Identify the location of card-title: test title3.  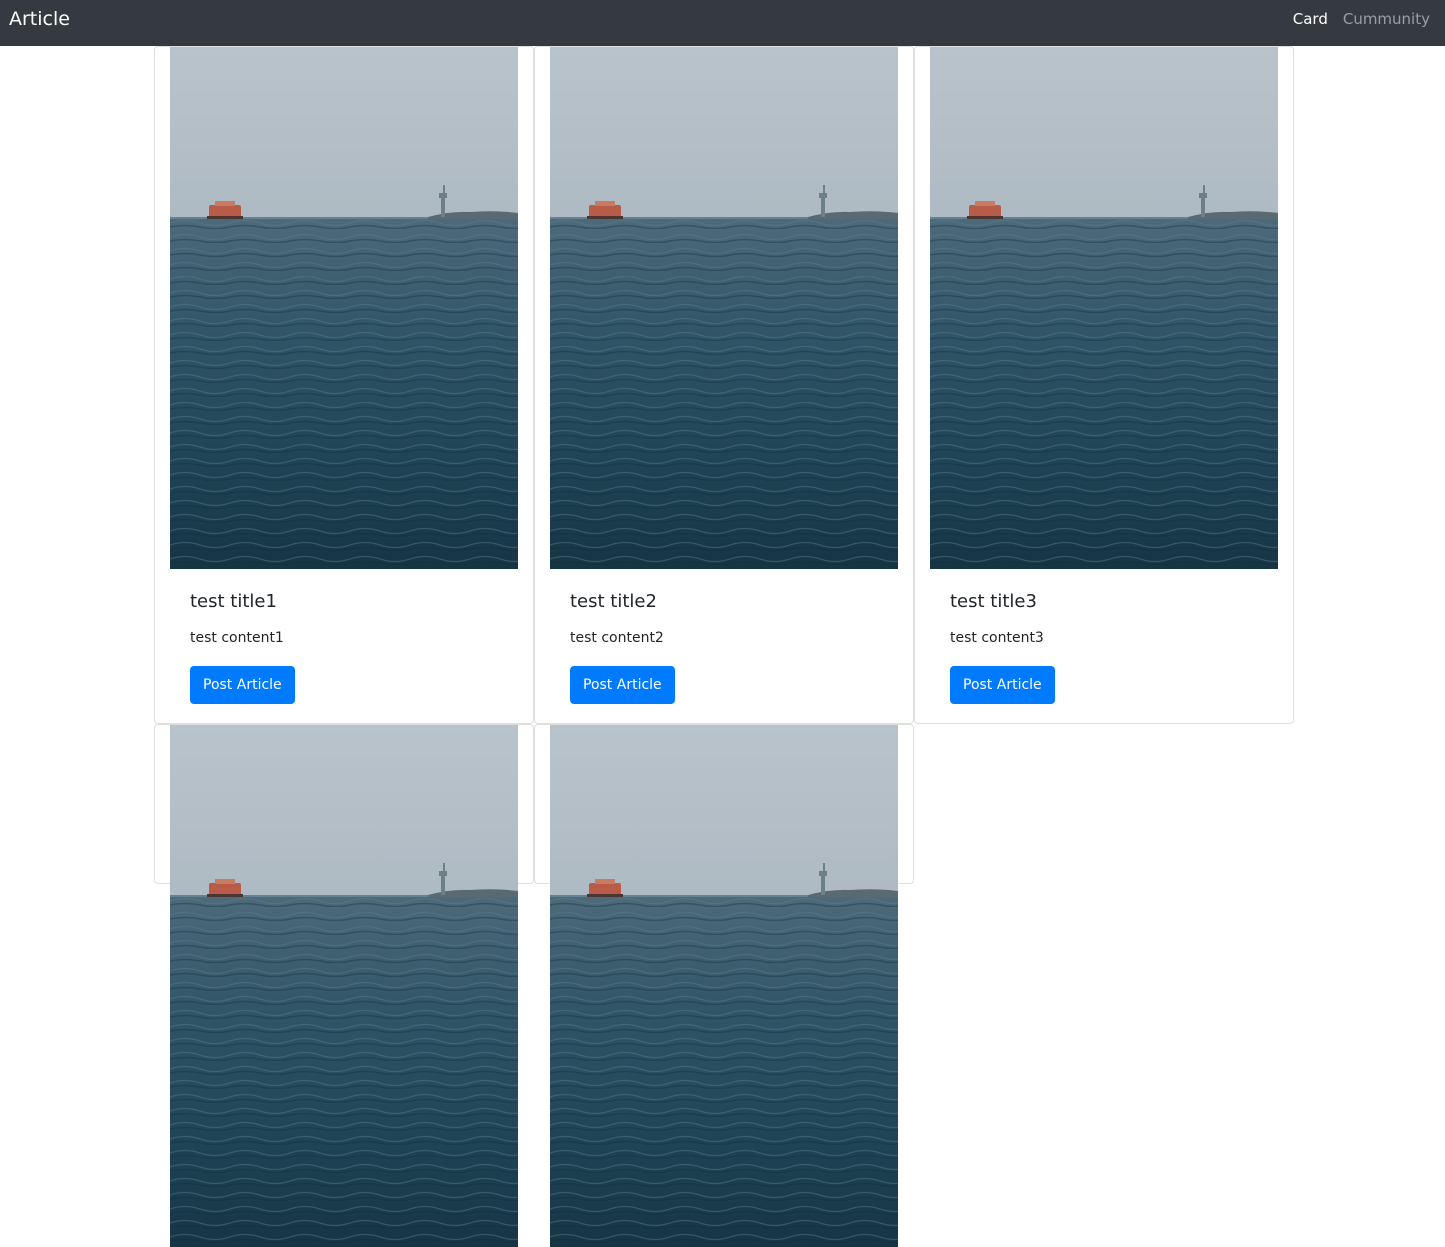
(993, 601).